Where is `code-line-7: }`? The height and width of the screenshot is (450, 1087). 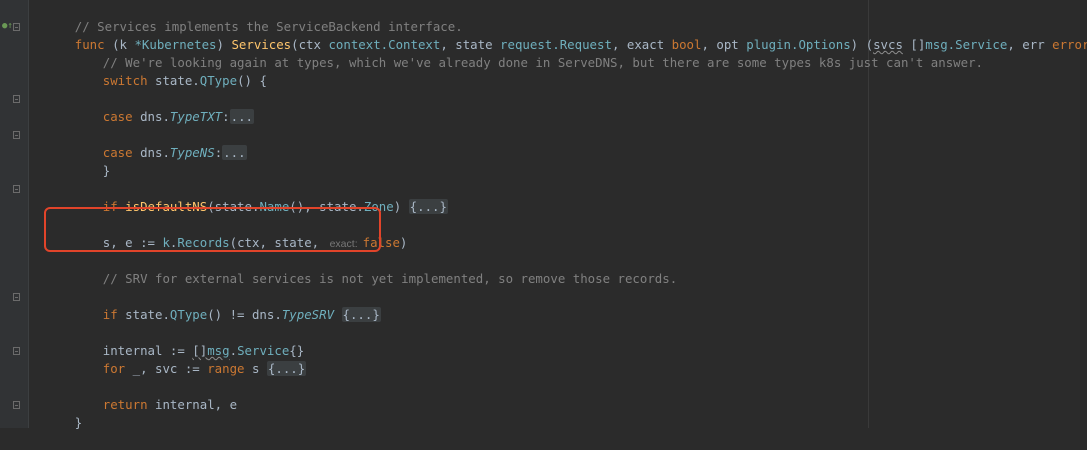 code-line-7: } is located at coordinates (84, 161).